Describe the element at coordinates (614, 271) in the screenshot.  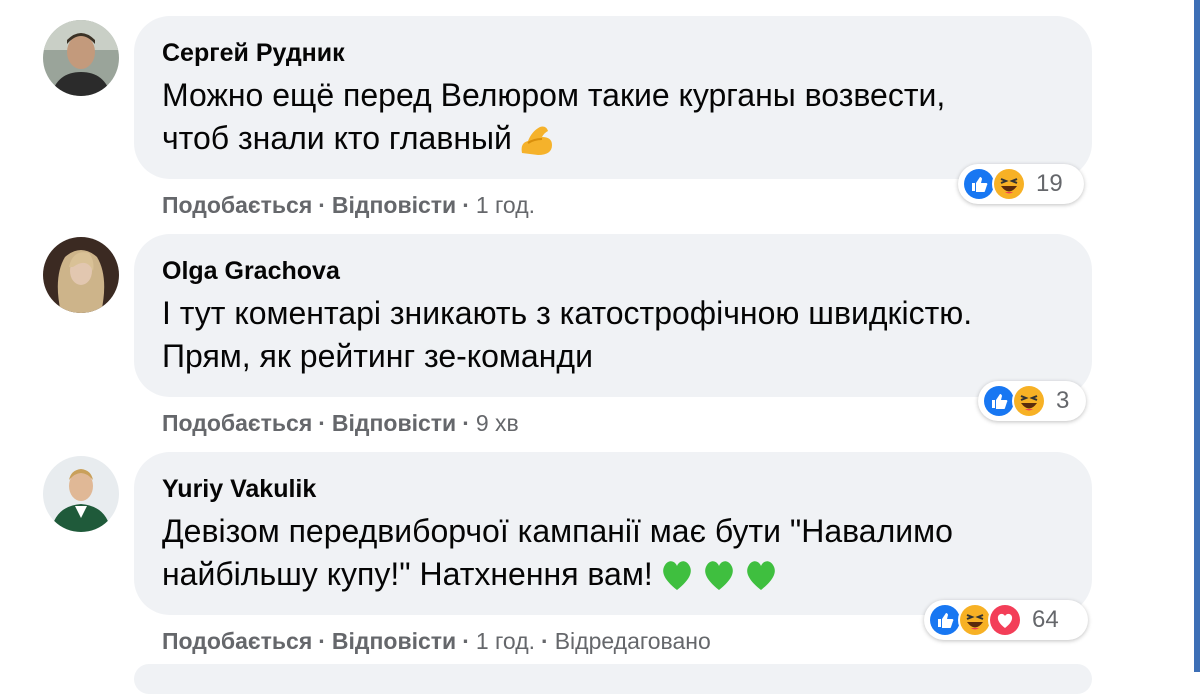
I see `comment-author: Olga Grachova` at that location.